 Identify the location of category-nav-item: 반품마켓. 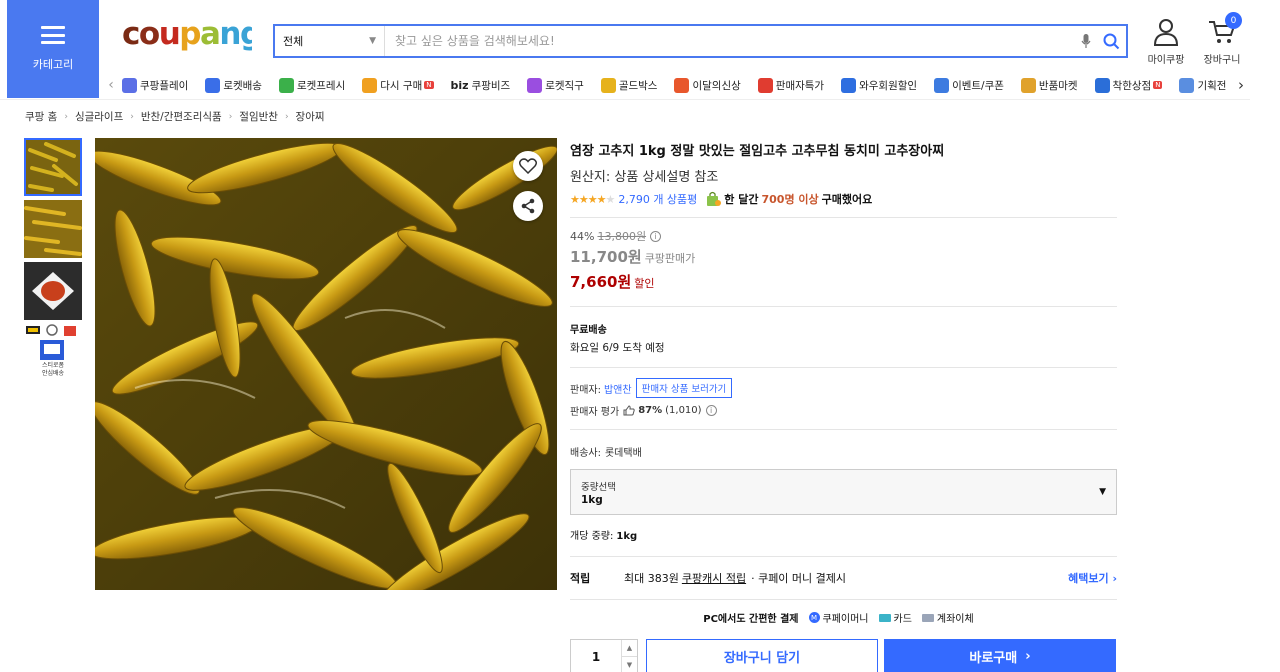
(1049, 85).